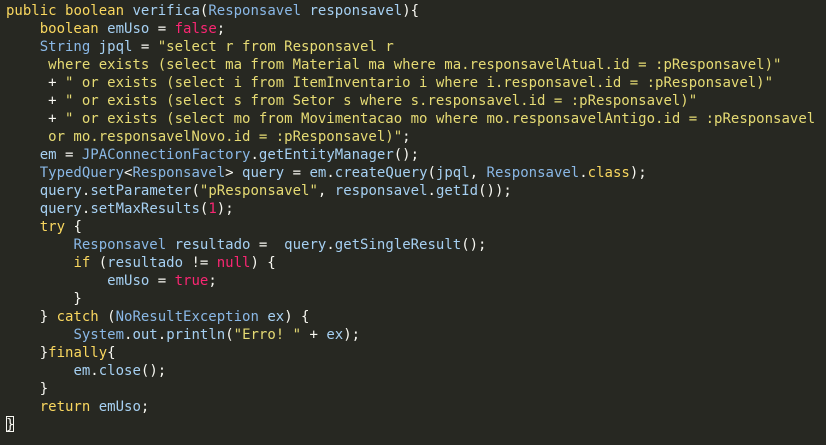  I want to click on code-line: if (resultado != null) {, so click(413, 263).